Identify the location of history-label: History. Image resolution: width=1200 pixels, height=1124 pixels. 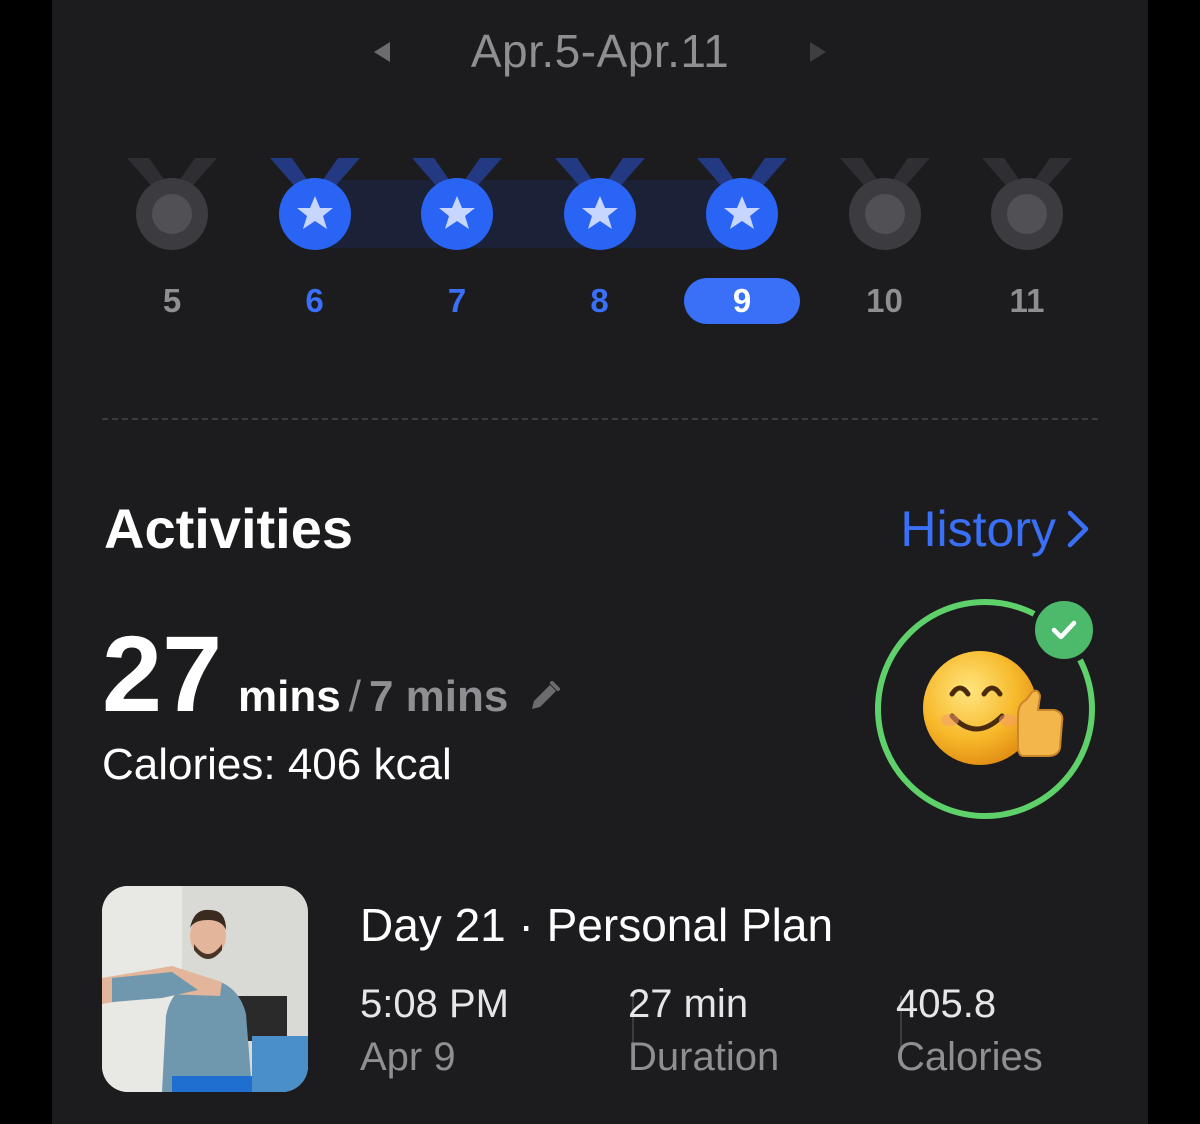
(978, 529).